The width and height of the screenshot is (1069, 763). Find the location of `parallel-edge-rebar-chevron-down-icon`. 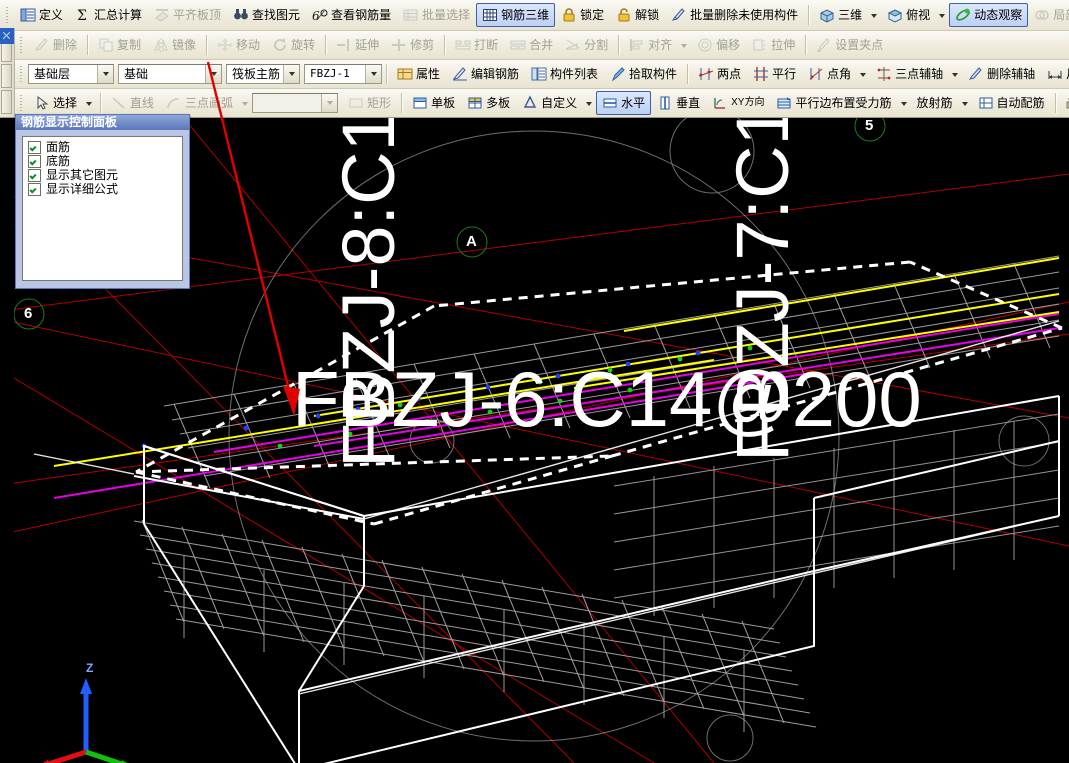

parallel-edge-rebar-chevron-down-icon is located at coordinates (903, 104).